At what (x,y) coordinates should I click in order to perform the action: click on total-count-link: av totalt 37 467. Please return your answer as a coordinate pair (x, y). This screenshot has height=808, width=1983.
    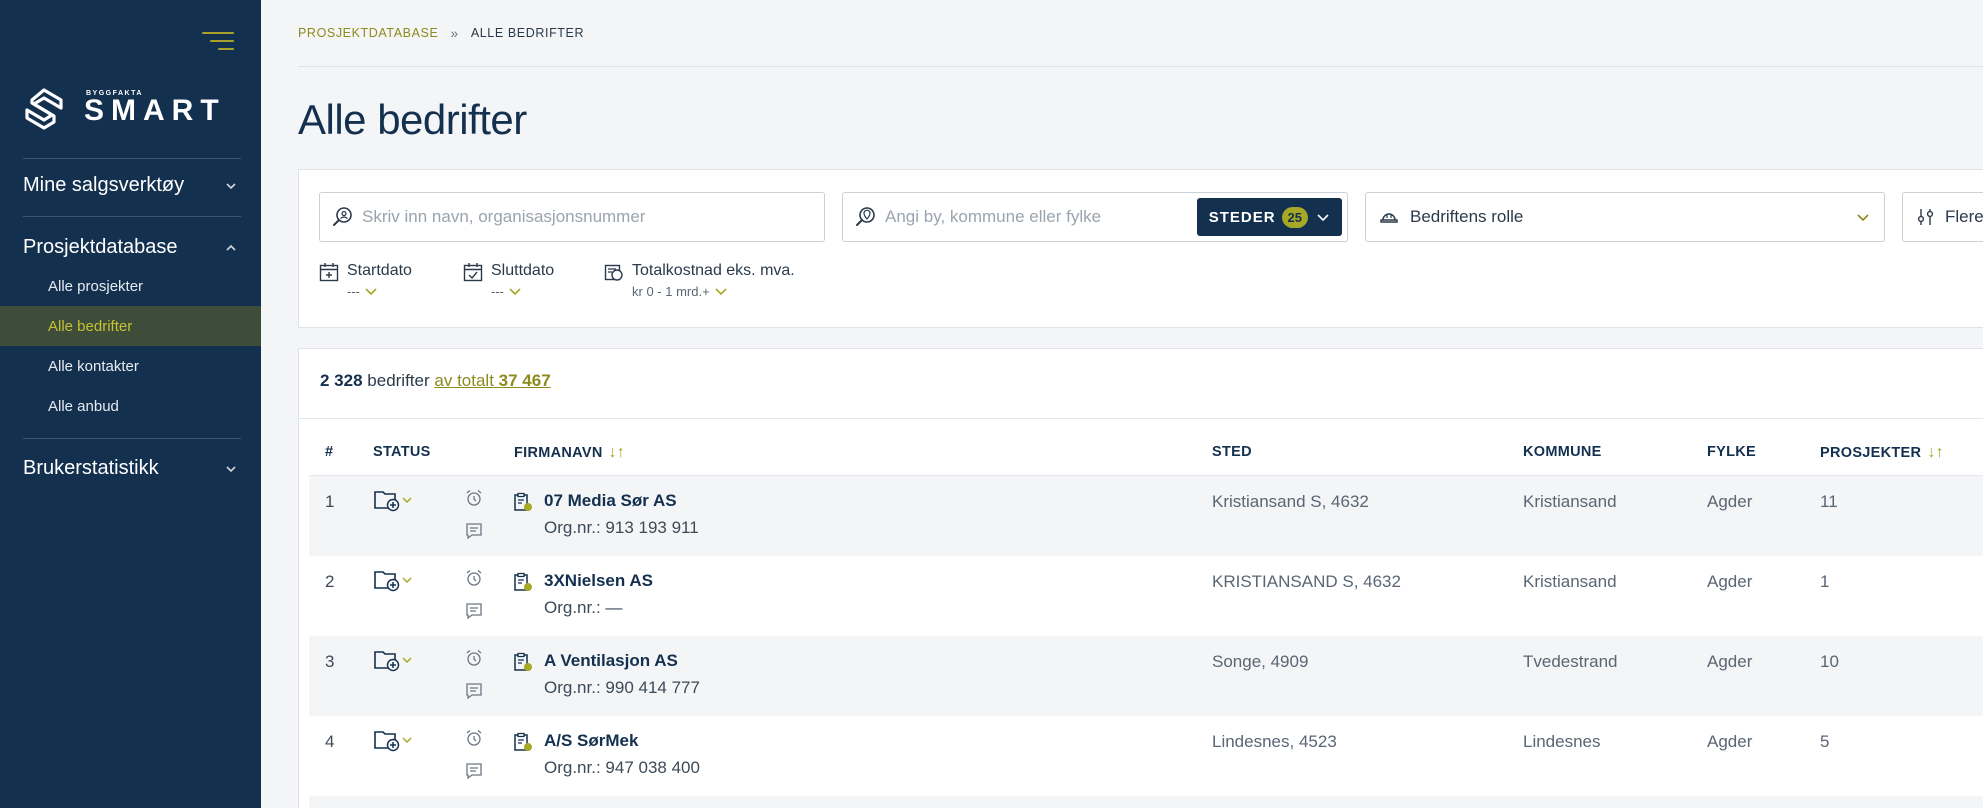
    Looking at the image, I should click on (492, 380).